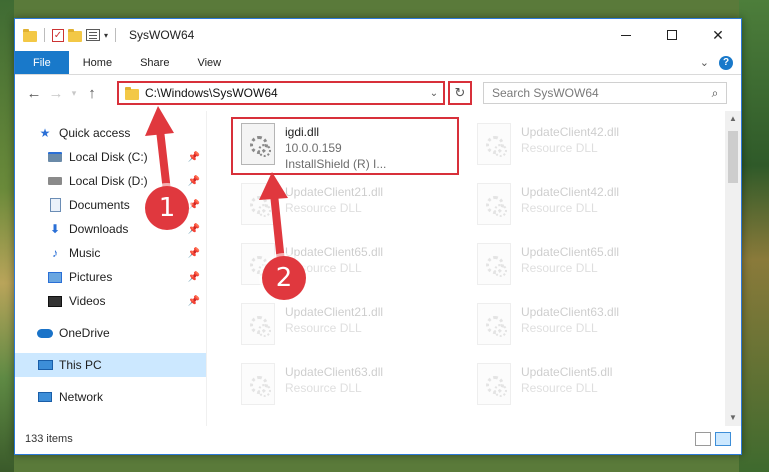 The height and width of the screenshot is (472, 769). I want to click on star-icon: ★, so click(45, 133).